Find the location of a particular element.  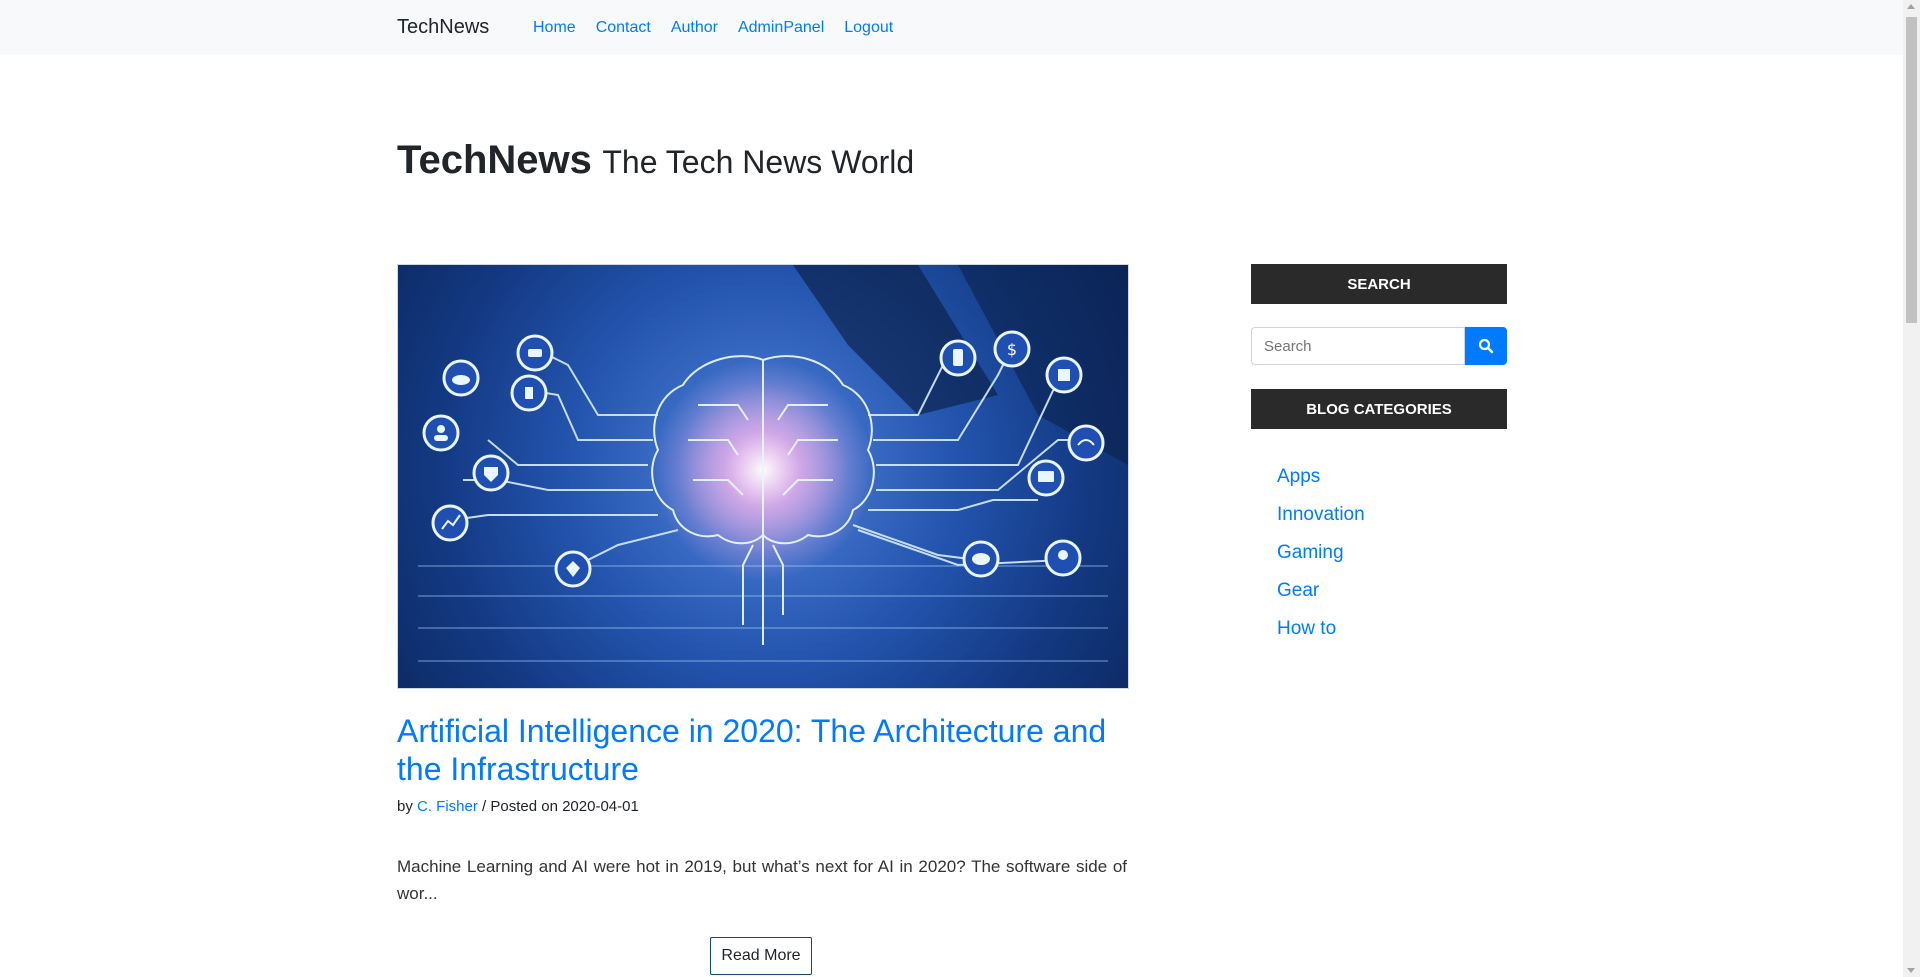

site-title: TechNews is located at coordinates (494, 160).